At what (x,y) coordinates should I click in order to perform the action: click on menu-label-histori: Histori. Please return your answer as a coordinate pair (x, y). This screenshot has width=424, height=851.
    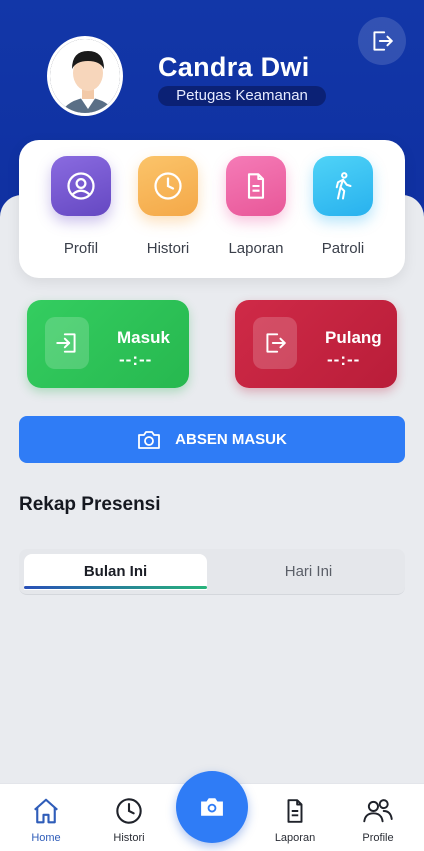
    Looking at the image, I should click on (168, 248).